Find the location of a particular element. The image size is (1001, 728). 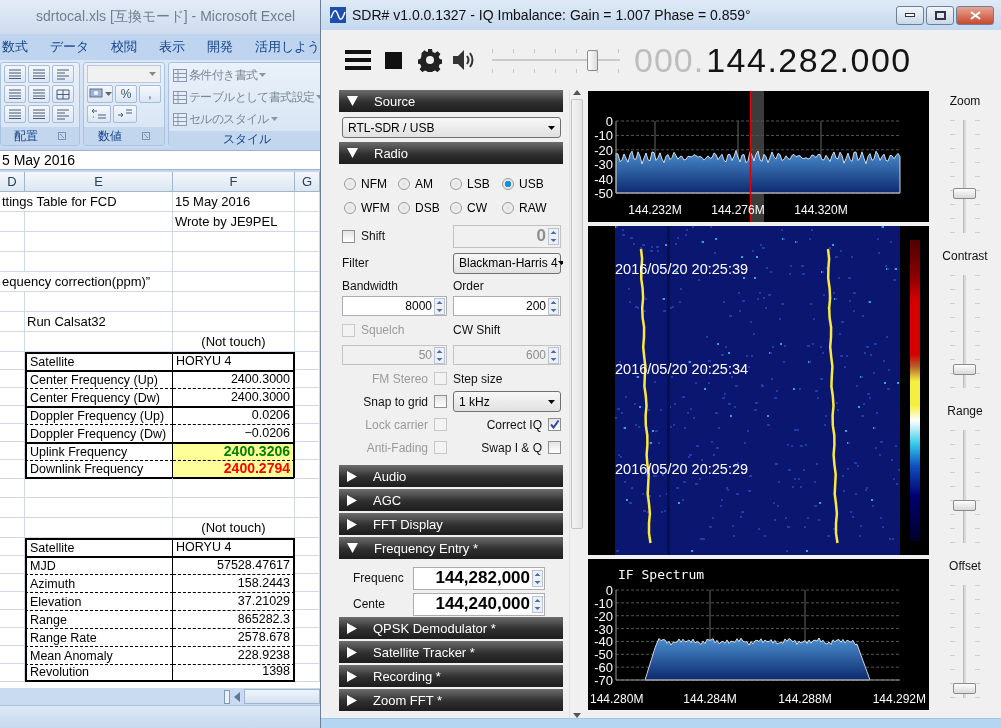

column-header: E is located at coordinates (99, 181).